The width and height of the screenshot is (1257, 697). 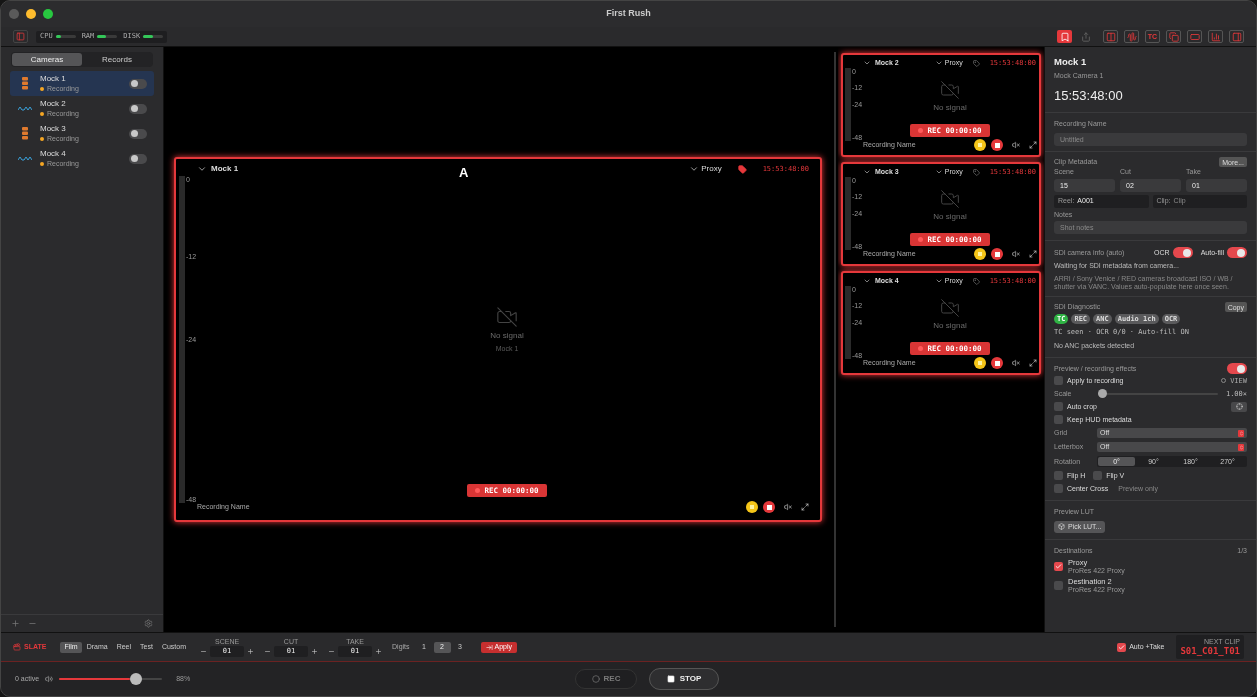 I want to click on window-title: First Rush, so click(x=628, y=14).